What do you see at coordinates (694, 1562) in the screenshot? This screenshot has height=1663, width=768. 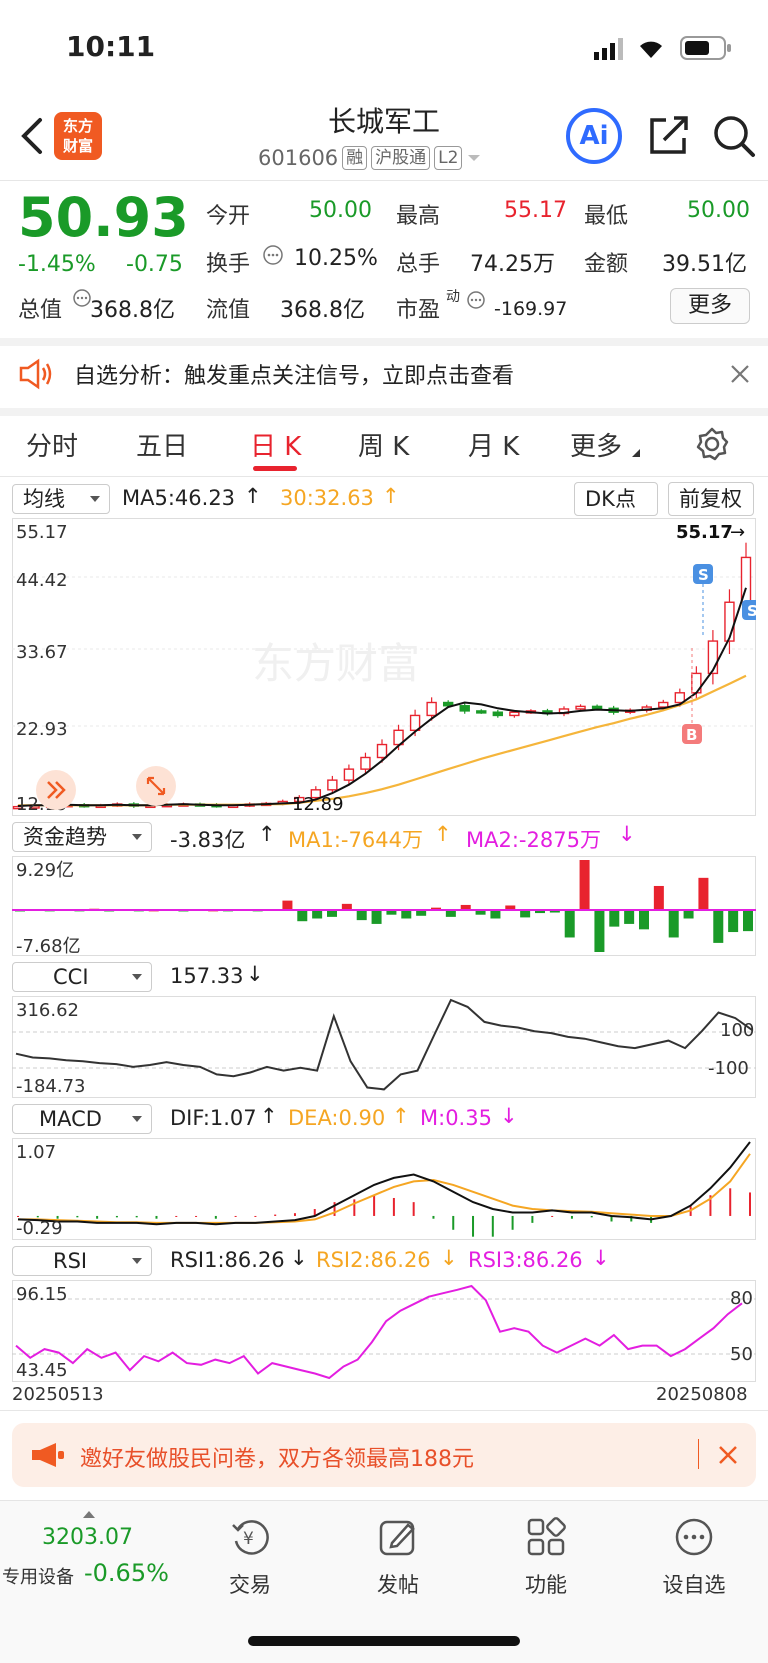 I see `nav-add-watchlist: 设自选` at bounding box center [694, 1562].